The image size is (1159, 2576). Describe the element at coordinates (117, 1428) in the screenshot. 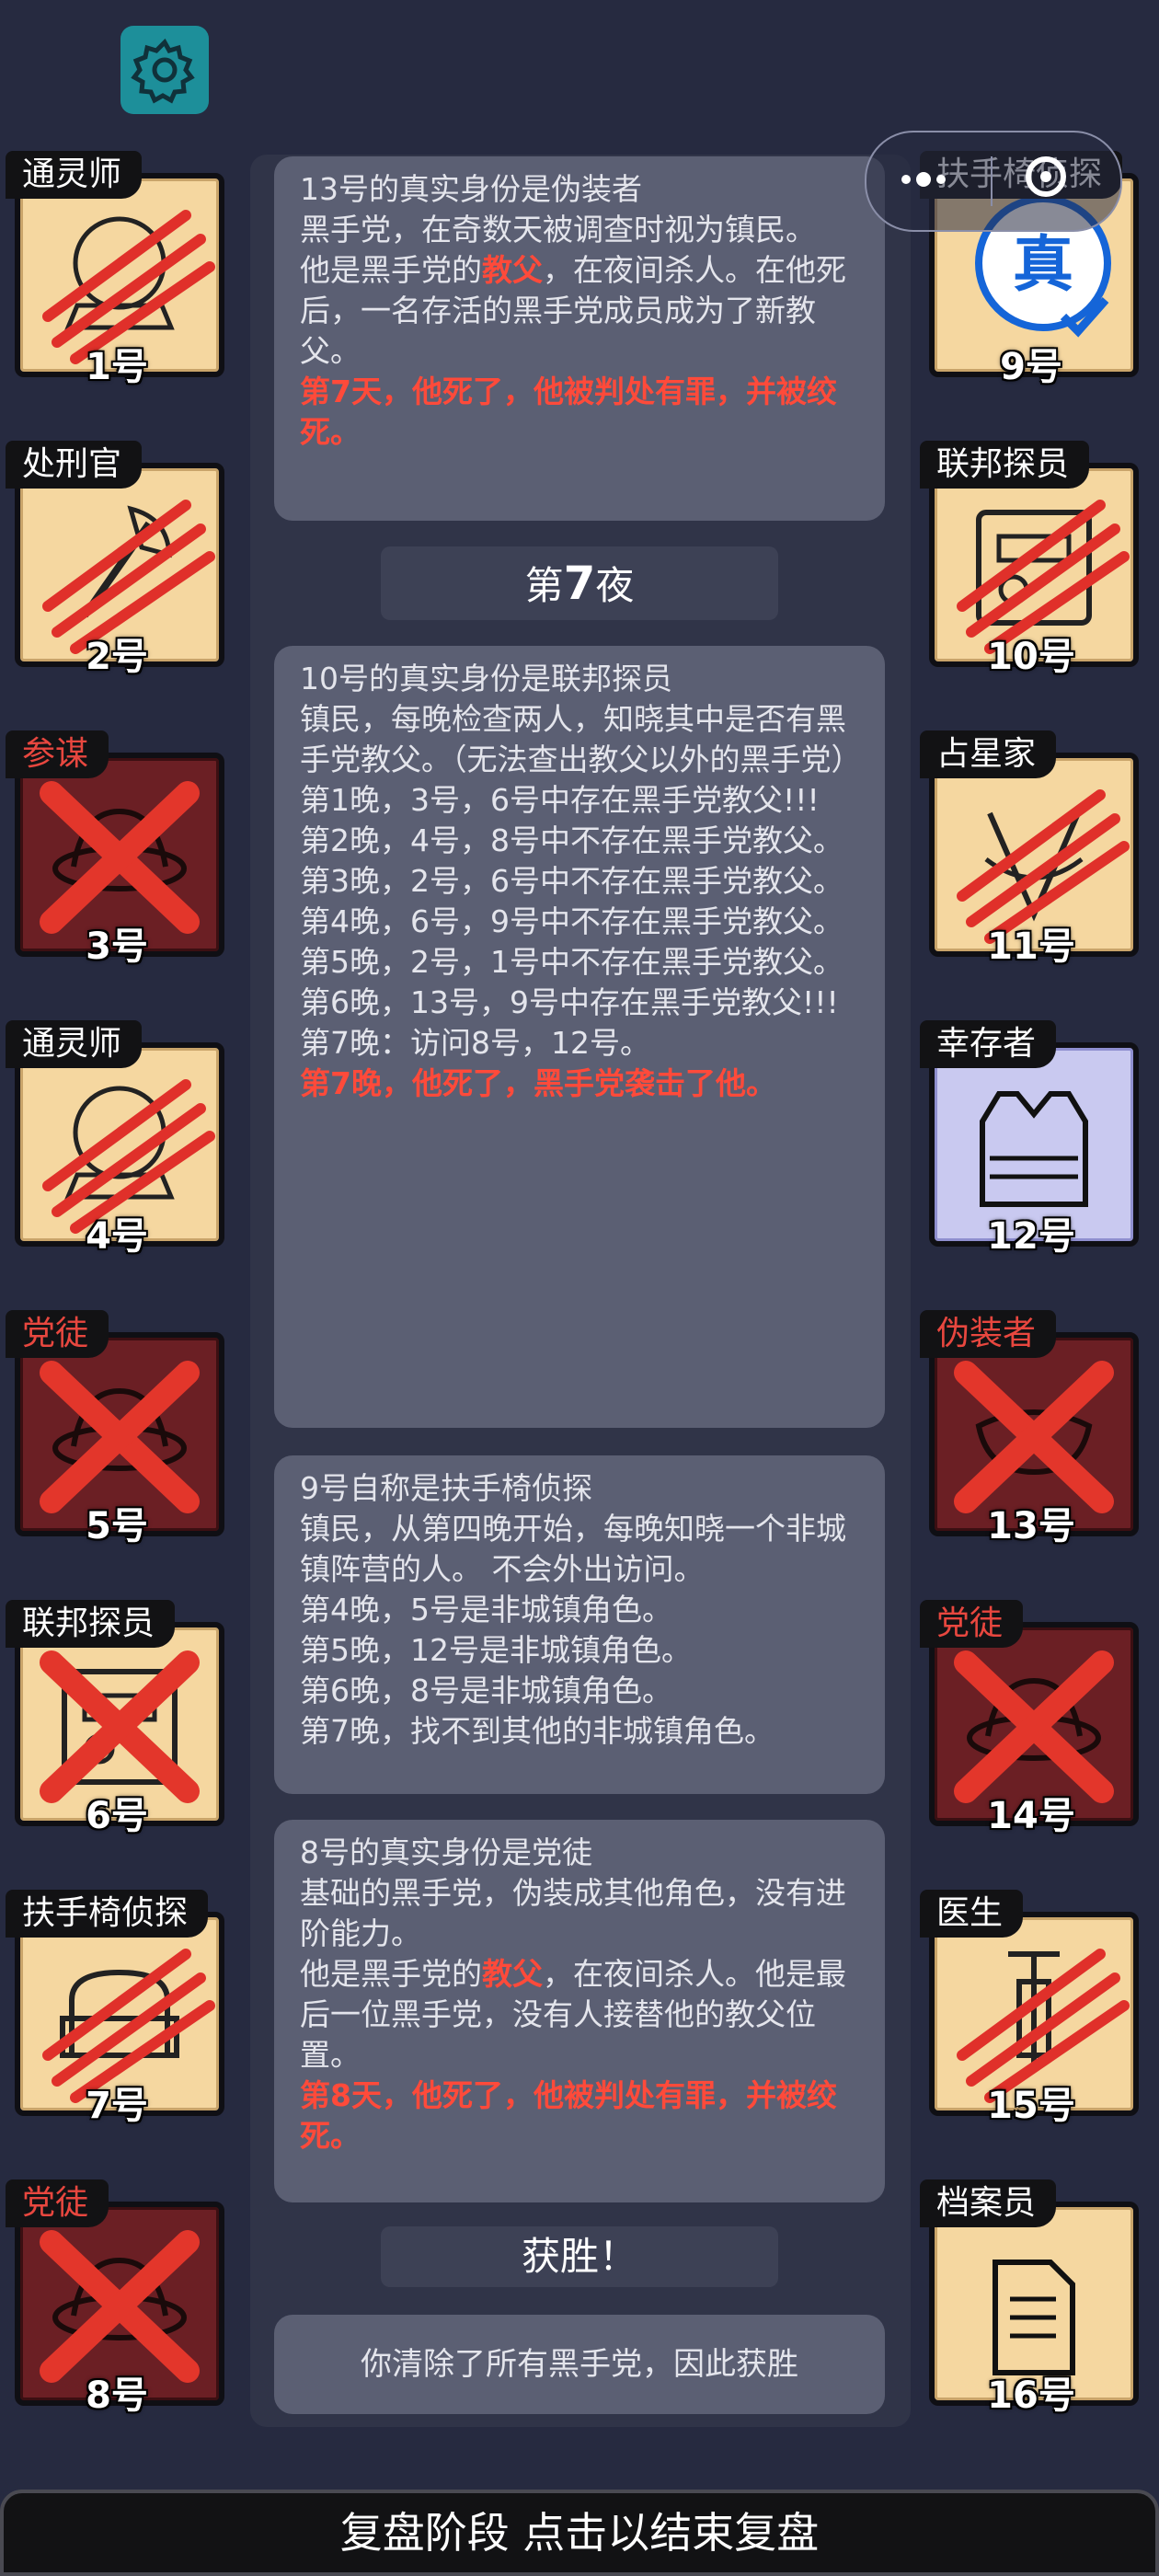

I see `player-card: 党徒 5号` at that location.